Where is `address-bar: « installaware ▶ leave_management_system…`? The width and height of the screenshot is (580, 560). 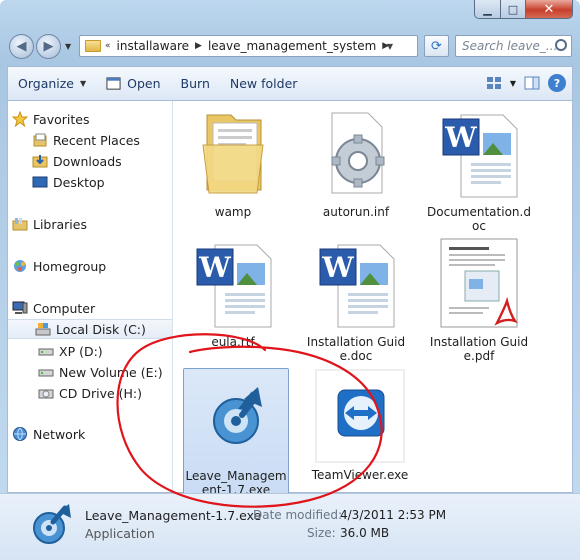
address-bar: « installaware ▶ leave_management_system… is located at coordinates (248, 46).